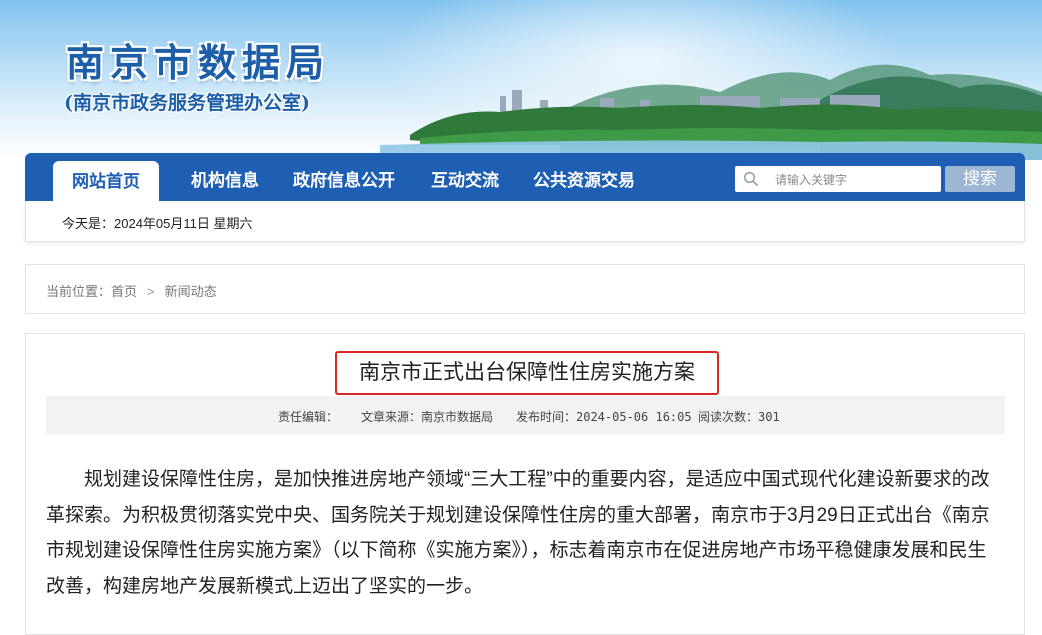 The height and width of the screenshot is (635, 1042). Describe the element at coordinates (79, 291) in the screenshot. I see `breadcrumb-prefix: 当前位置：` at that location.